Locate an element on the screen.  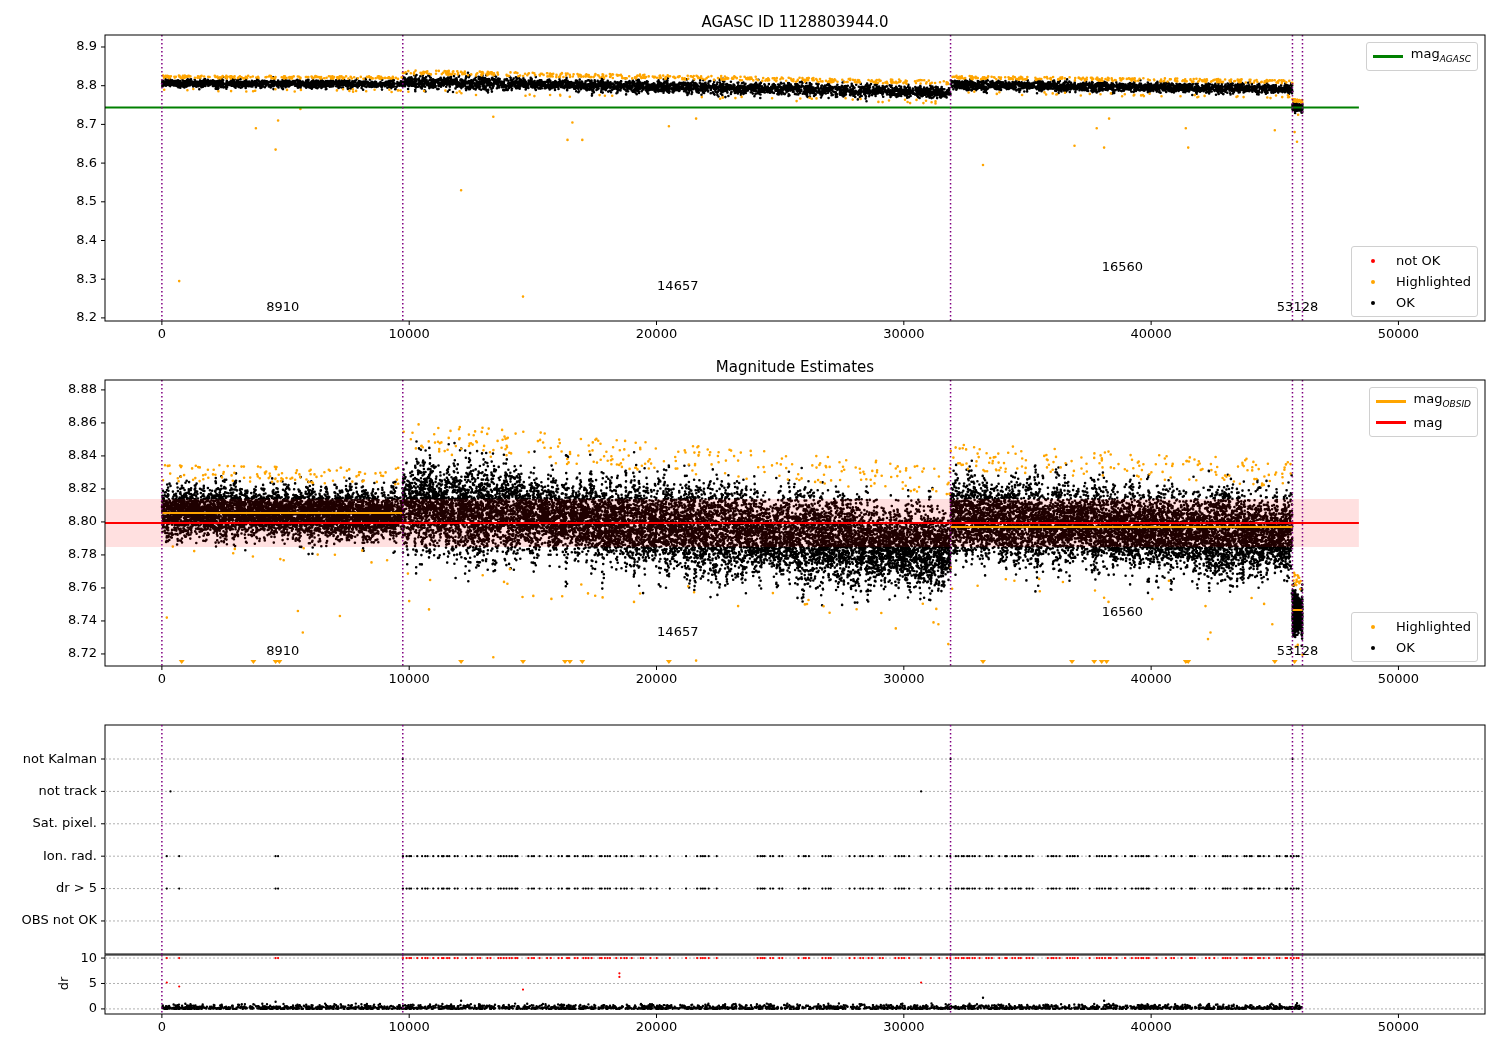
tick-label: 8.6 is located at coordinates (86, 162).